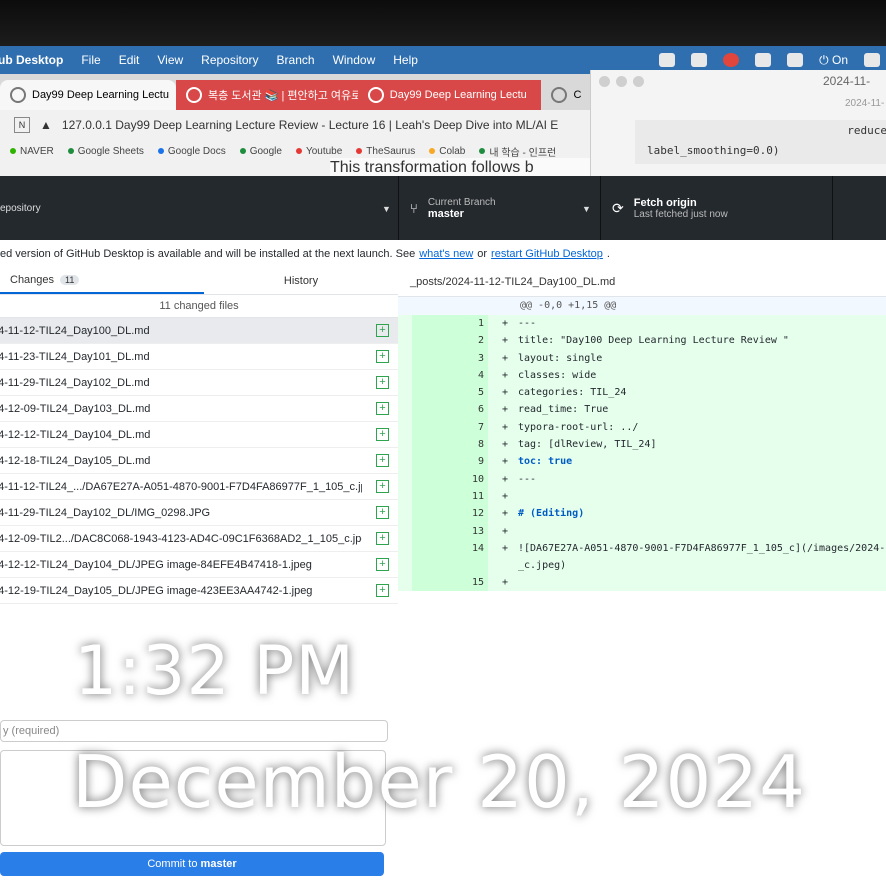 The height and width of the screenshot is (886, 886). What do you see at coordinates (642, 427) in the screenshot?
I see `diff-line: 7 + typora-root-url: ../` at bounding box center [642, 427].